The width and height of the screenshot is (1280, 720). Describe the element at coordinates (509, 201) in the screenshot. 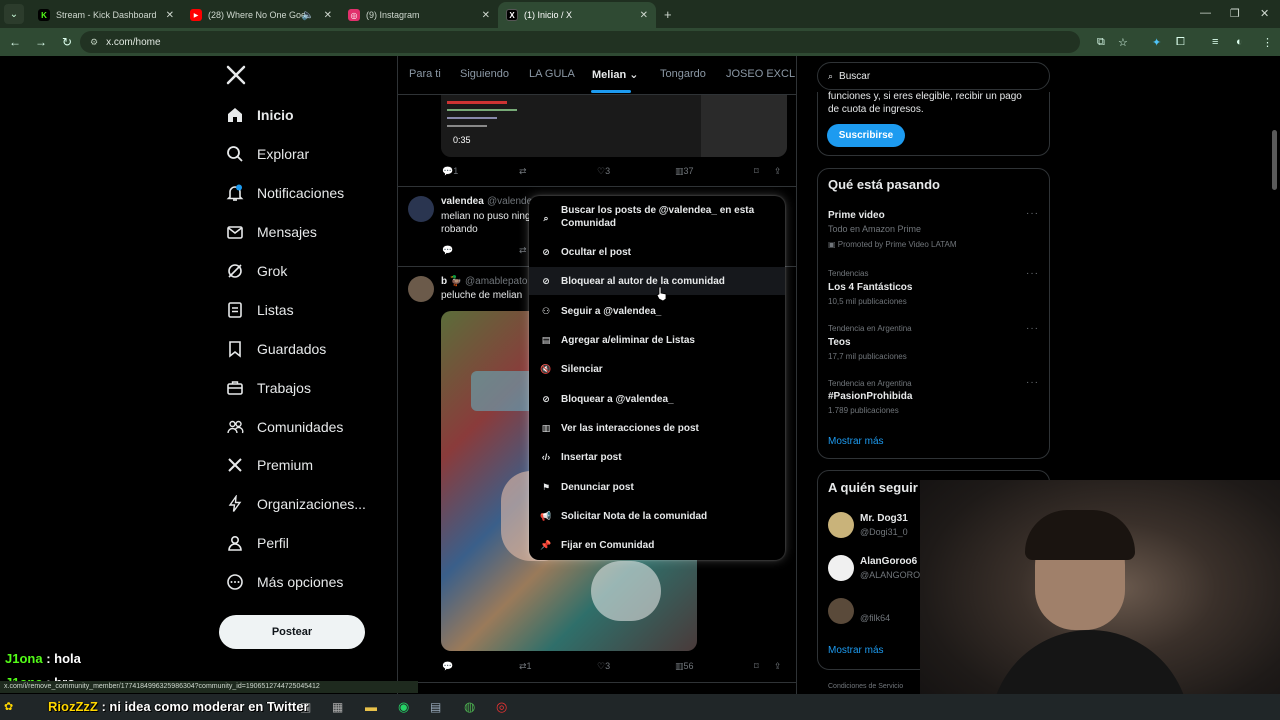

I see `author-handle: @valende` at that location.